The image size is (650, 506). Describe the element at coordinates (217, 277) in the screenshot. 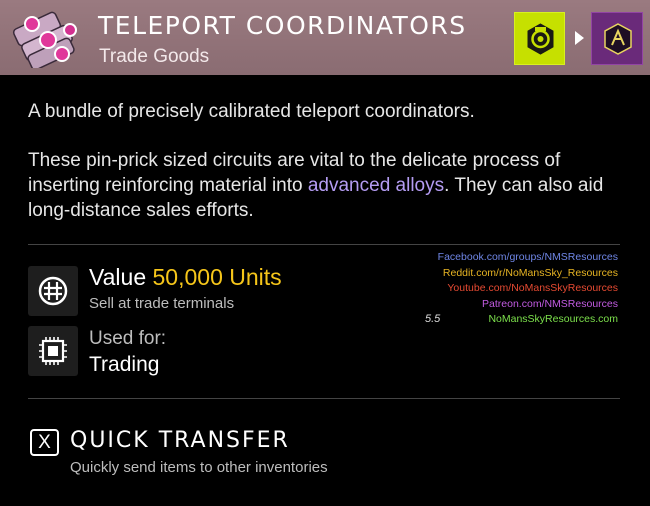

I see `value-amount: 50,000 Units` at that location.